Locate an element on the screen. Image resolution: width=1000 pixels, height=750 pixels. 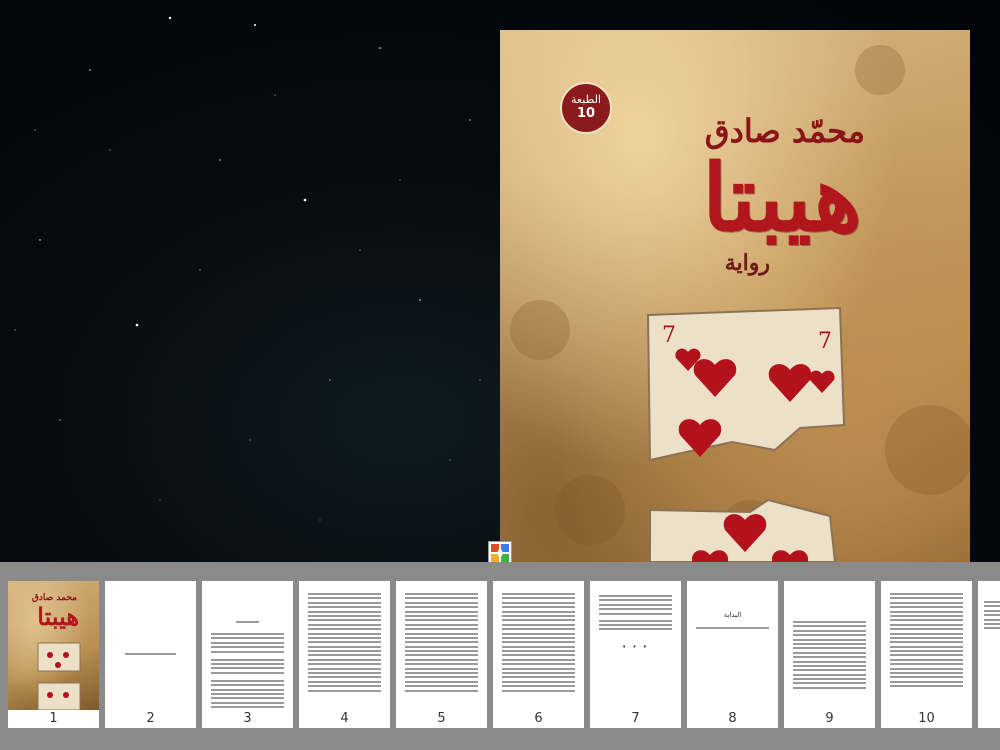
page-number-3: 3 is located at coordinates (247, 719).